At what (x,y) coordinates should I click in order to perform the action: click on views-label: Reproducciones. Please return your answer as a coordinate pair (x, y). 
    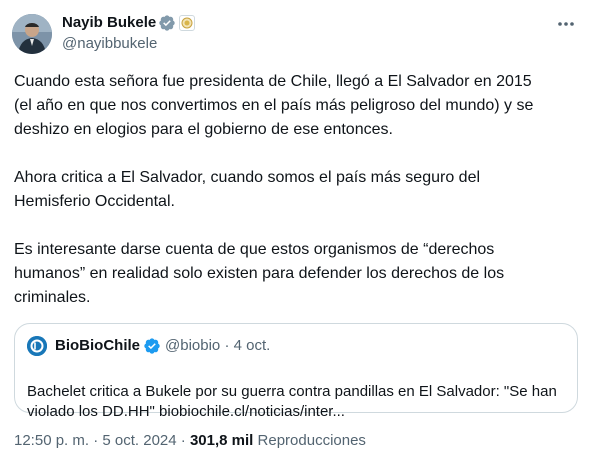
    Looking at the image, I should click on (311, 440).